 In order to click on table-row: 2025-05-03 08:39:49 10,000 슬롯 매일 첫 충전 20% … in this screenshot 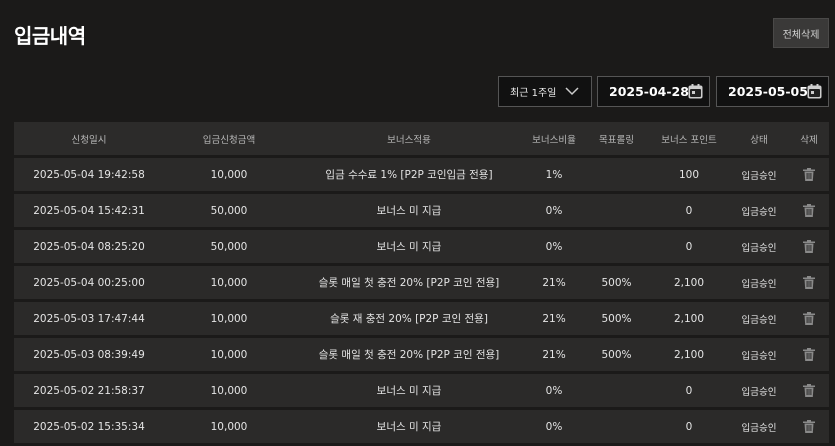, I will do `click(421, 354)`.